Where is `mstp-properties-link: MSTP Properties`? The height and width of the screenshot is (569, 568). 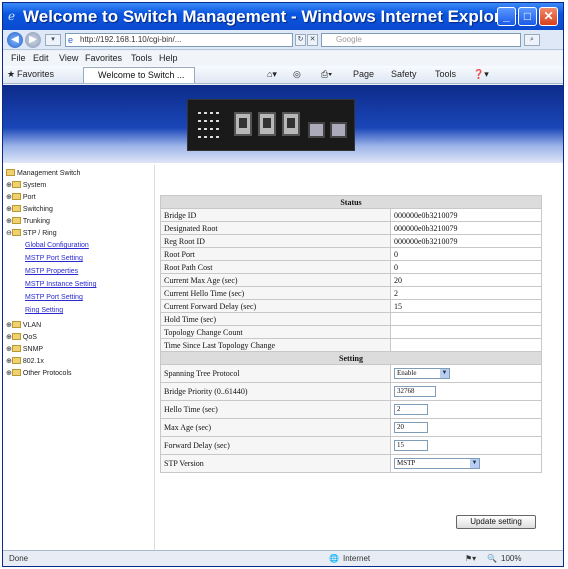 mstp-properties-link: MSTP Properties is located at coordinates (51, 271).